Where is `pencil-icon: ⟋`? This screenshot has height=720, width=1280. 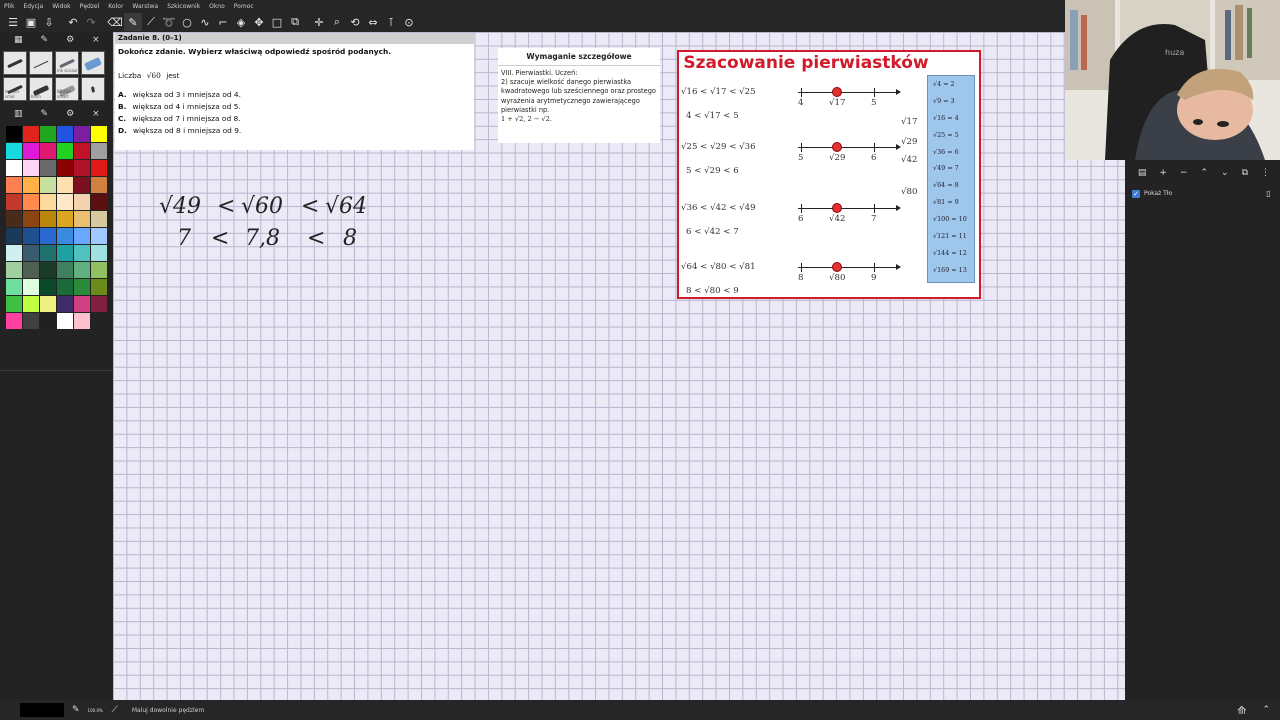 pencil-icon: ⟋ is located at coordinates (151, 22).